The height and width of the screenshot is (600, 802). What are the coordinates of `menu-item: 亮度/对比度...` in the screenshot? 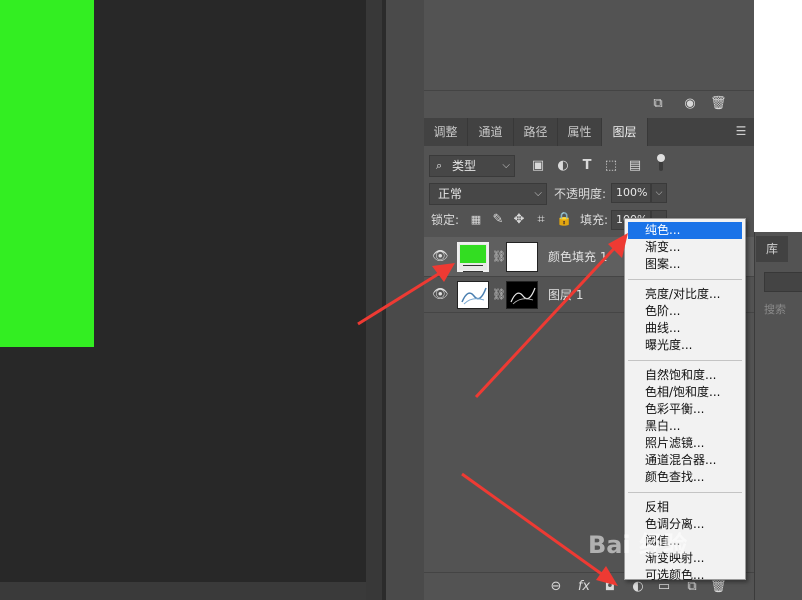 It's located at (683, 294).